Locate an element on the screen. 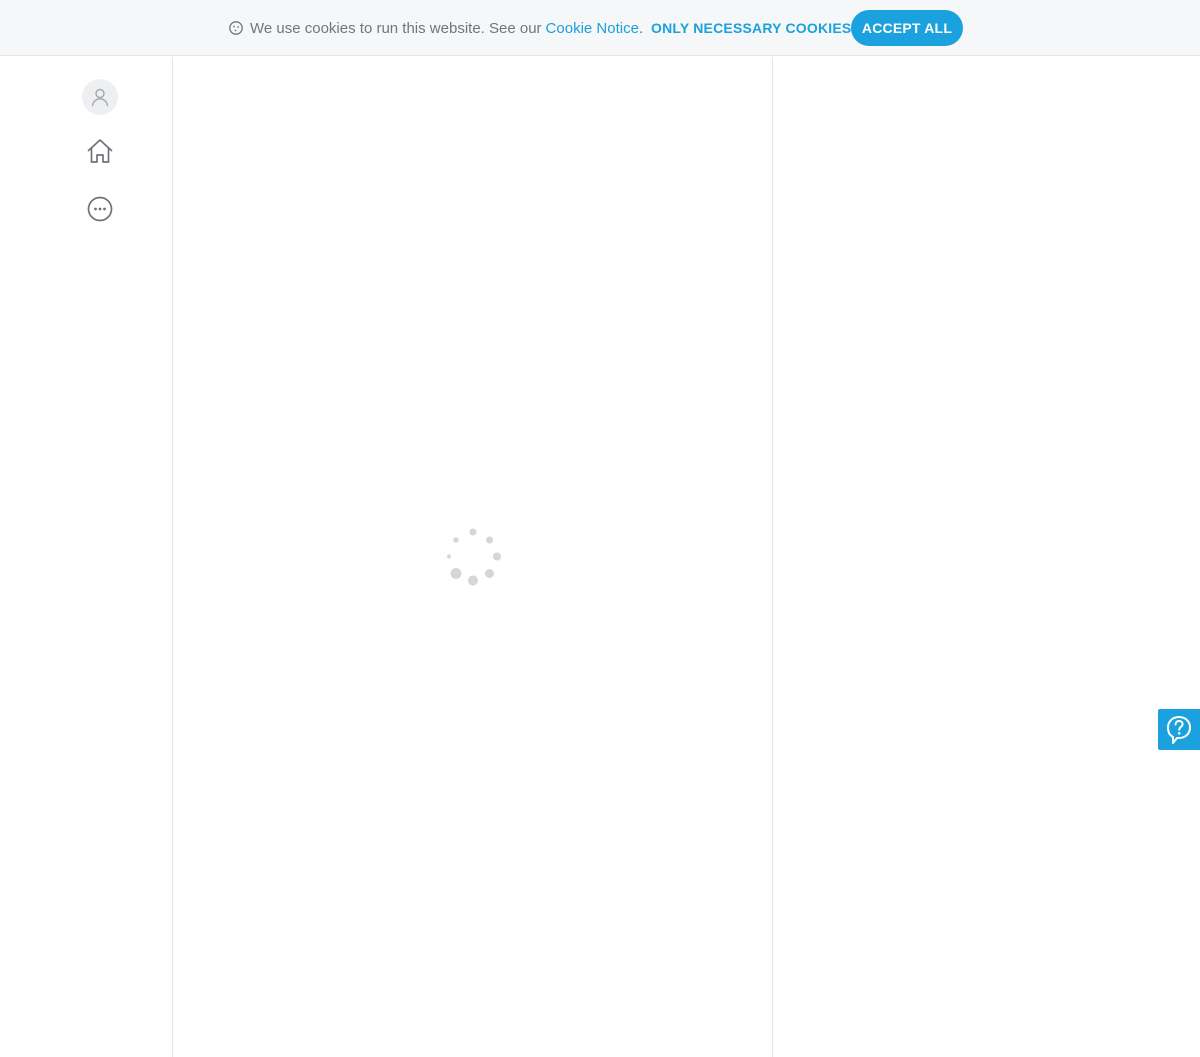  cookie-notice-link: Cookie Notice is located at coordinates (592, 28).